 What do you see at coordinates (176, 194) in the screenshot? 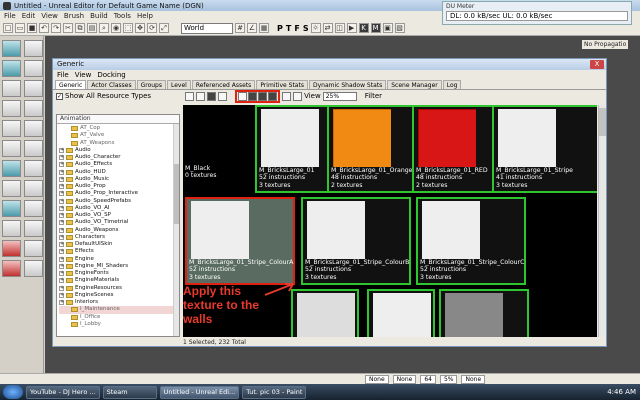
I see `tree-scroll-thumb` at bounding box center [176, 194].